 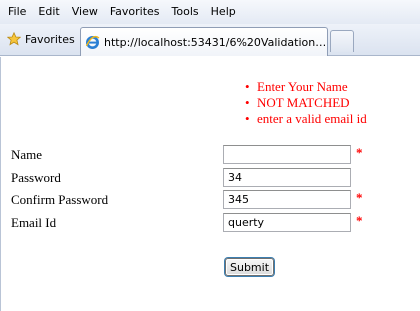 I want to click on menu-file: File, so click(x=17, y=12).